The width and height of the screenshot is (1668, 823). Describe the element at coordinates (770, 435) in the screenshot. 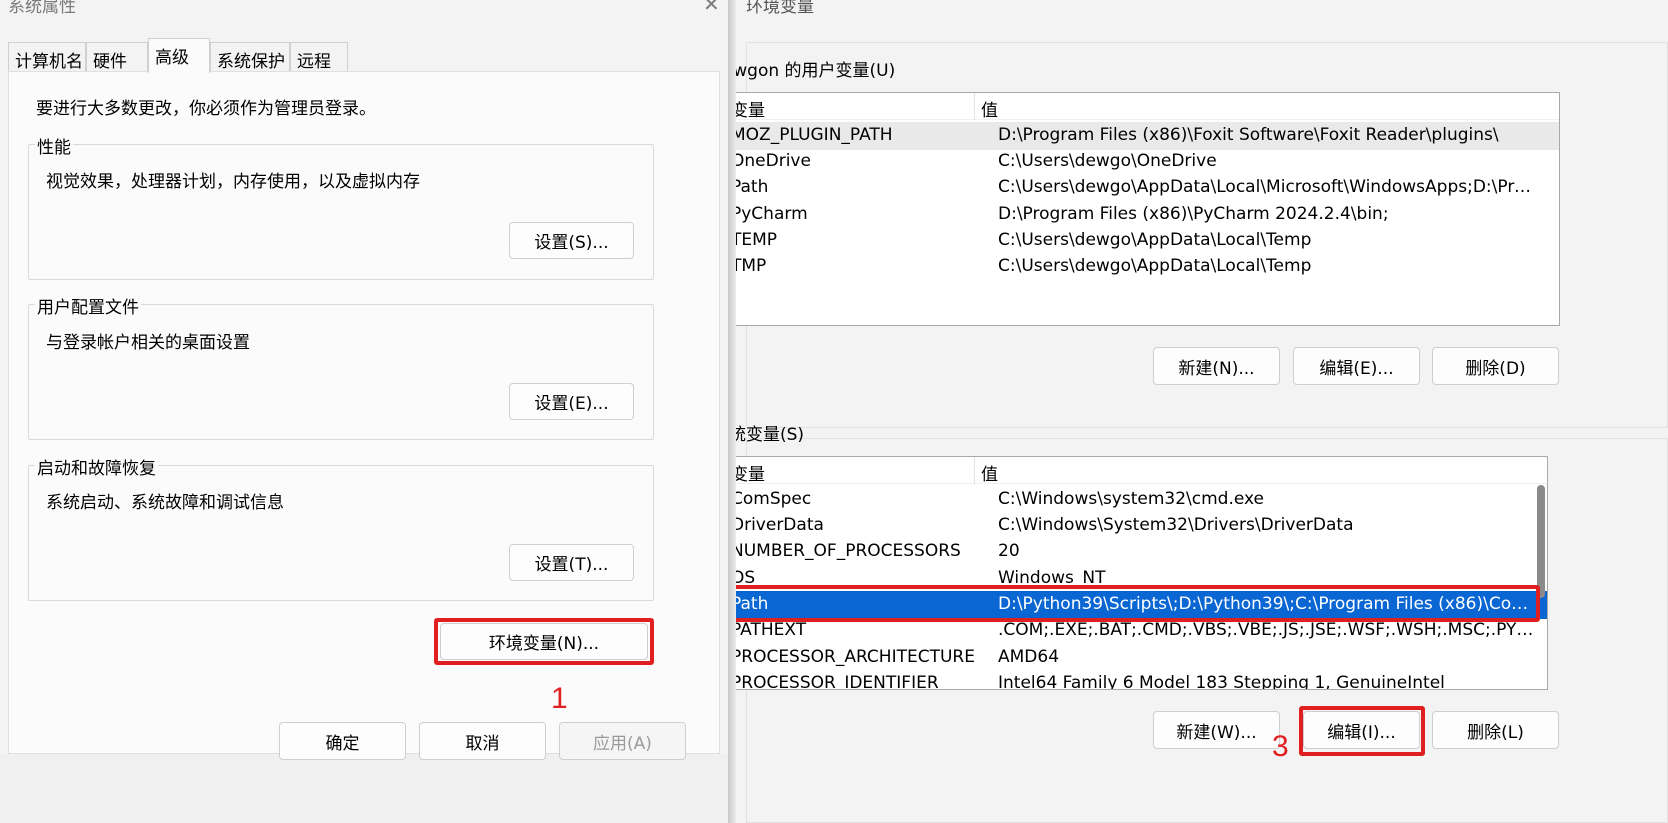

I see `system-variables-title: 系统变量(S)` at that location.